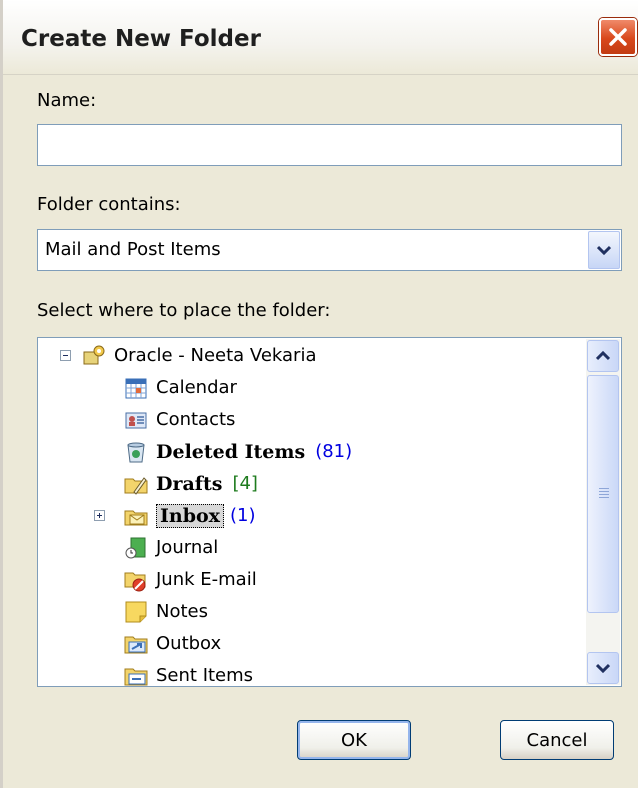 Image resolution: width=638 pixels, height=788 pixels. Describe the element at coordinates (184, 310) in the screenshot. I see `place-folder-label: Select where to place the folder:` at that location.